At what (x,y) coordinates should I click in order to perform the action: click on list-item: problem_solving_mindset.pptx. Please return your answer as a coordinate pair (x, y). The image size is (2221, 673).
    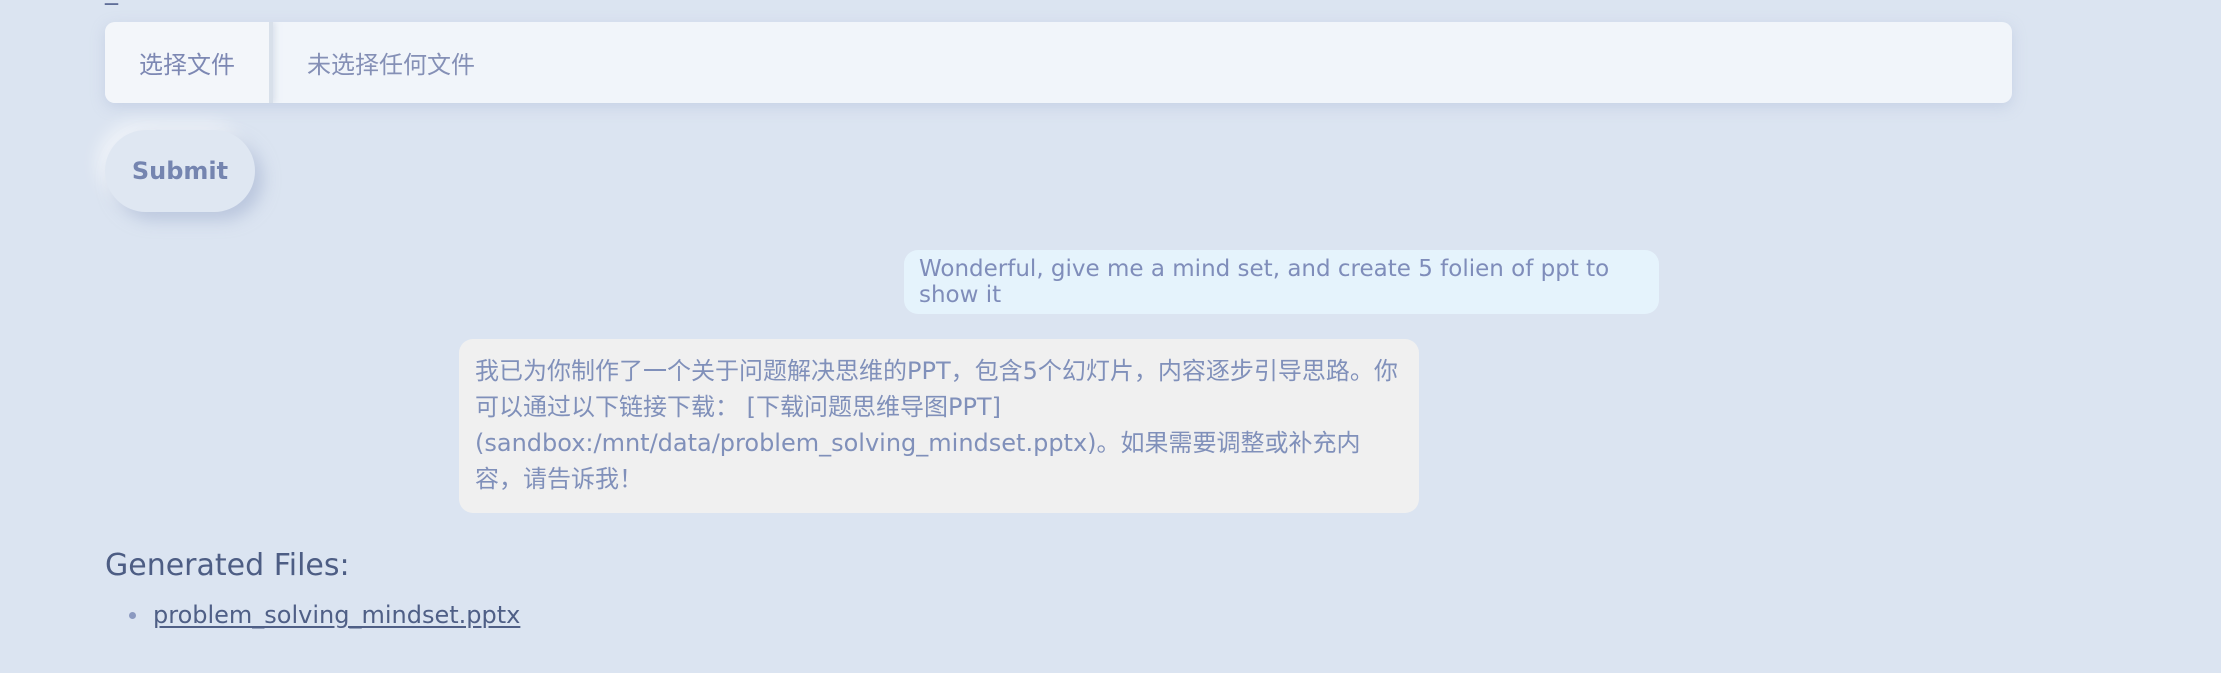
    Looking at the image, I should click on (324, 615).